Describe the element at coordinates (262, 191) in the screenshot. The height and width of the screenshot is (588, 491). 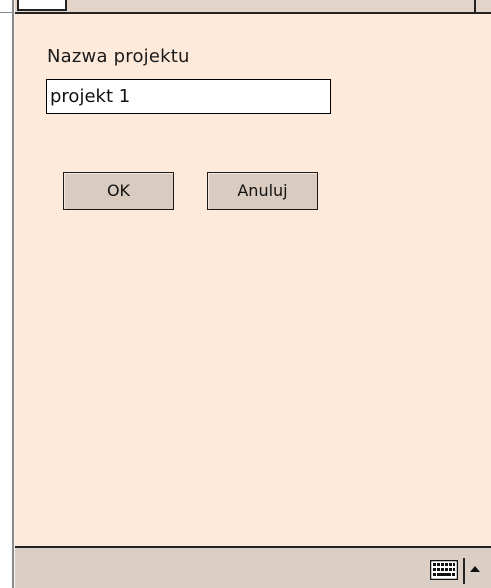
I see `cancel-button: Anuluj` at that location.